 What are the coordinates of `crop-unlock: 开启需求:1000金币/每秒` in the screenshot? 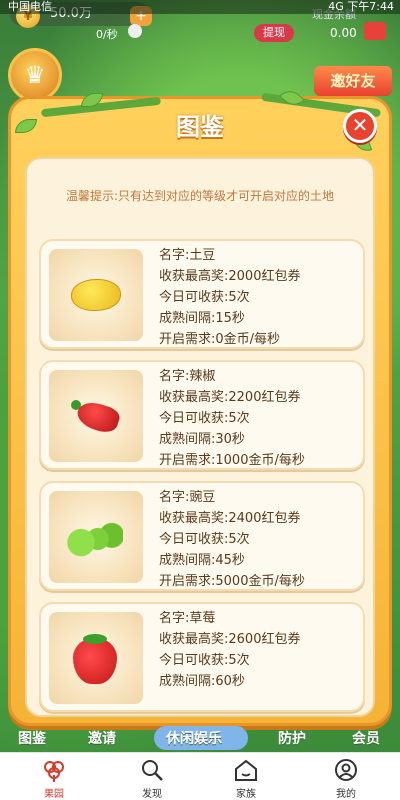 It's located at (232, 460).